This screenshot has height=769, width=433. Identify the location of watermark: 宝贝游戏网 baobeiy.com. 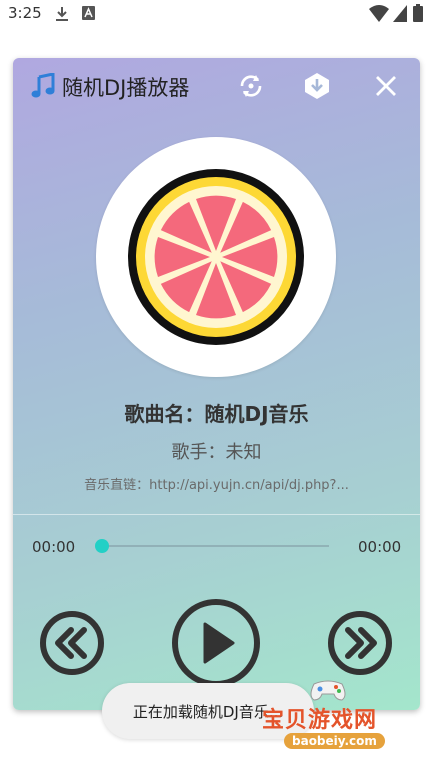
(337, 716).